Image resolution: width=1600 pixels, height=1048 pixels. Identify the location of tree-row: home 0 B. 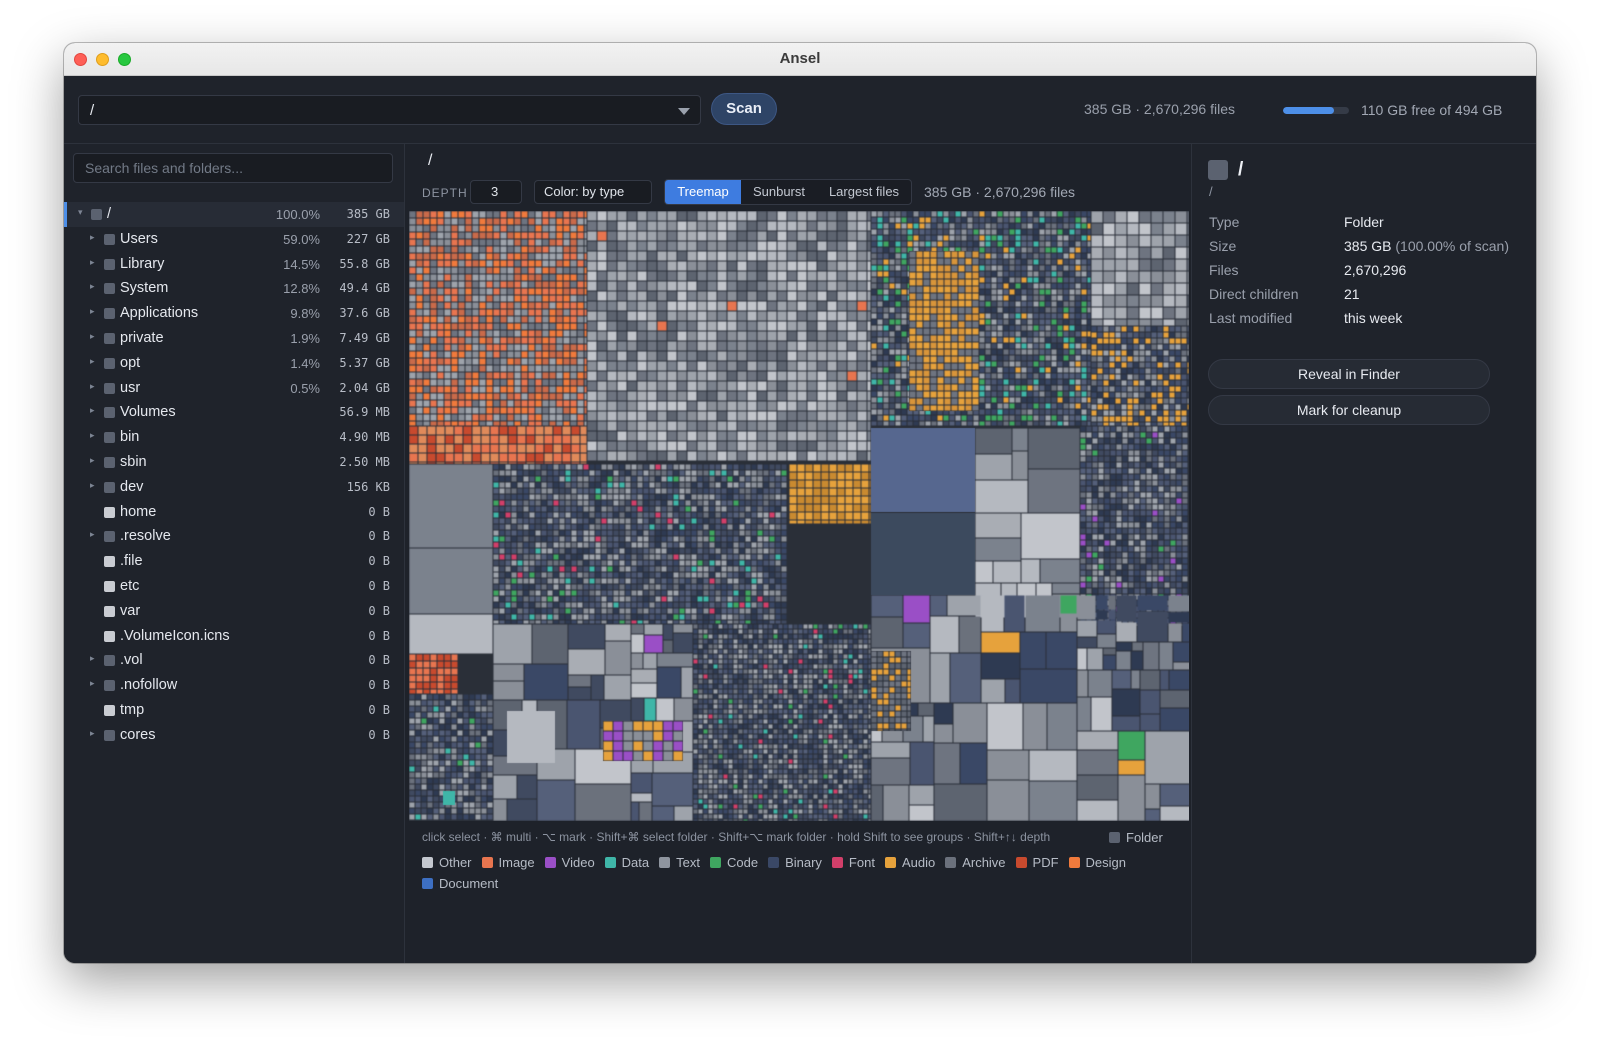
(234, 512).